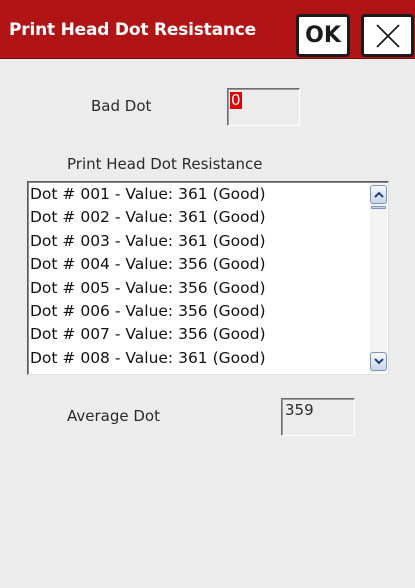 The width and height of the screenshot is (415, 588). Describe the element at coordinates (132, 30) in the screenshot. I see `window-title: Print Head Dot Resistance` at that location.